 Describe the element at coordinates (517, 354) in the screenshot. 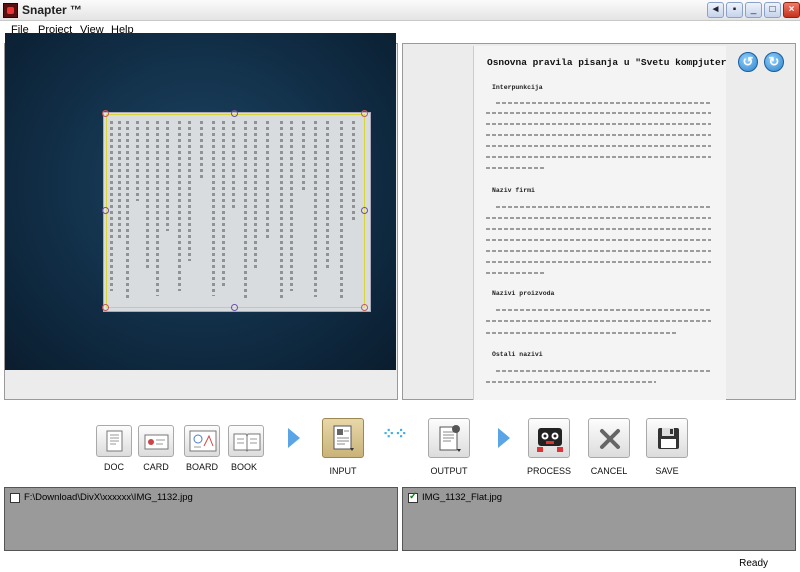

I see `section-heading: Ostali nazivi` at that location.